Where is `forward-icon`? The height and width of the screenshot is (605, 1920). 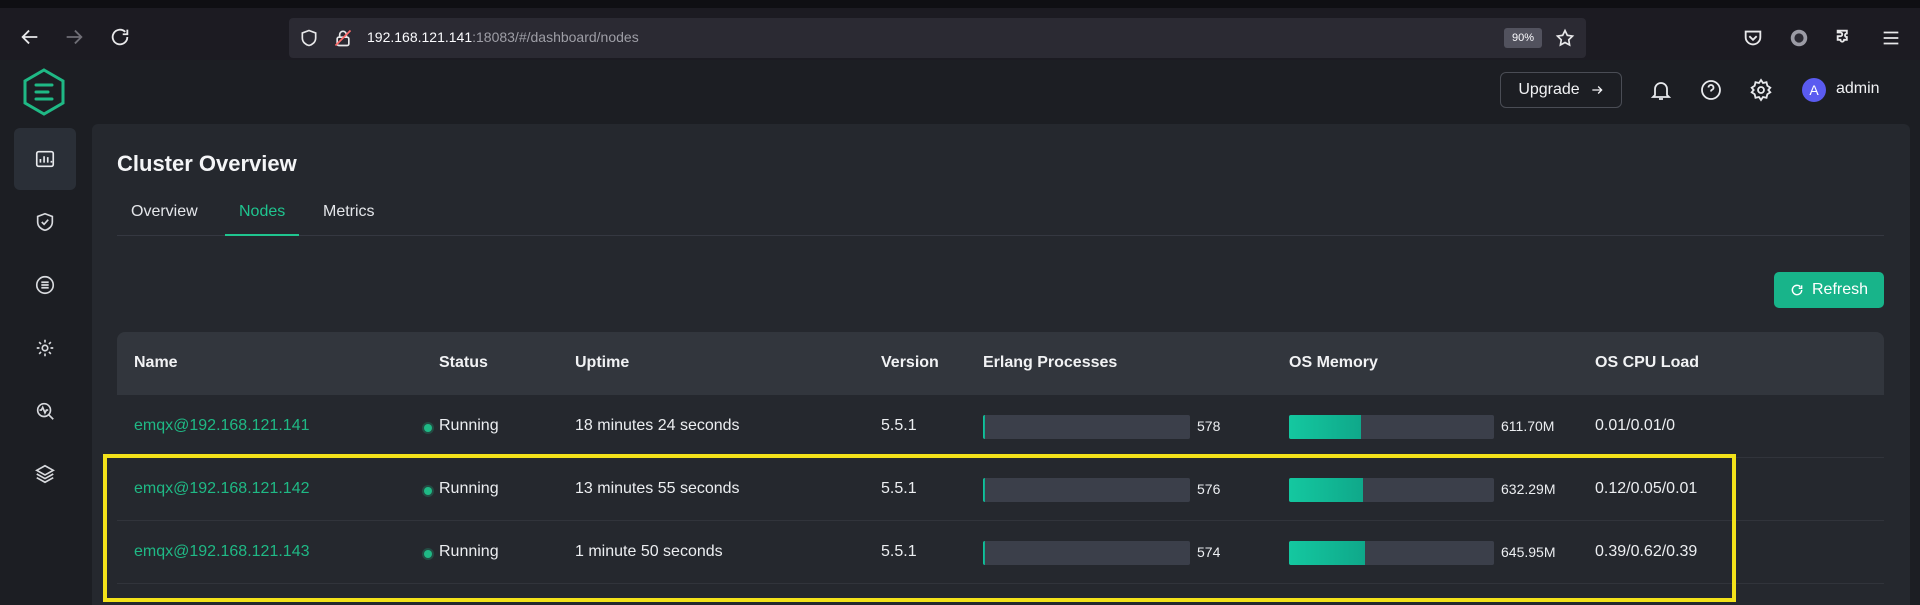
forward-icon is located at coordinates (74, 38).